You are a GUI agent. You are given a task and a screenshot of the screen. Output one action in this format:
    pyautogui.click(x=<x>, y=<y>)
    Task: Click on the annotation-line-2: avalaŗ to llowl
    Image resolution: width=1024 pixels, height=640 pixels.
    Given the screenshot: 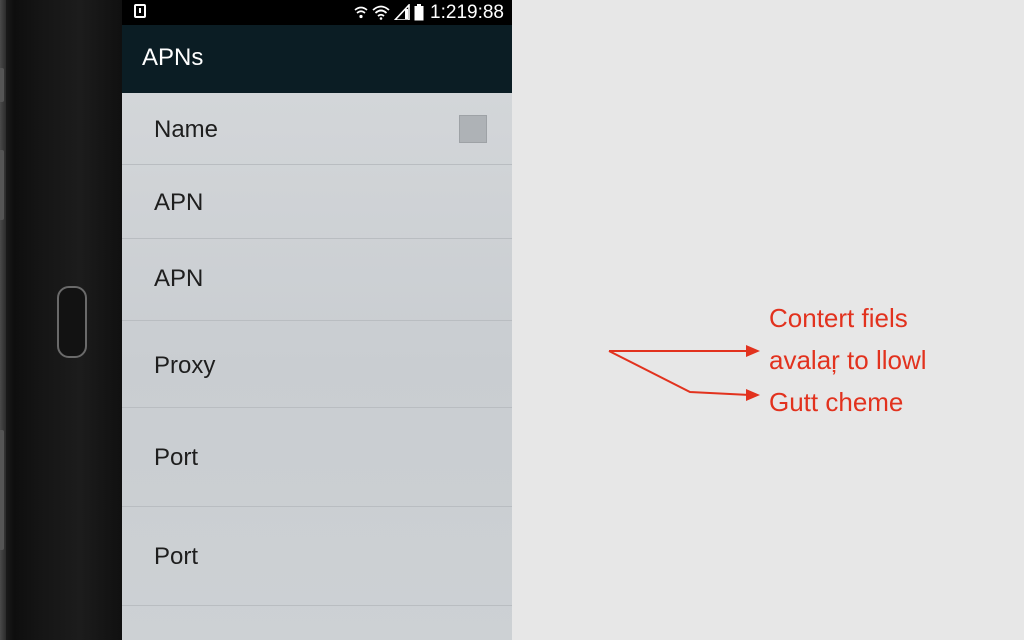 What is the action you would take?
    pyautogui.click(x=848, y=360)
    